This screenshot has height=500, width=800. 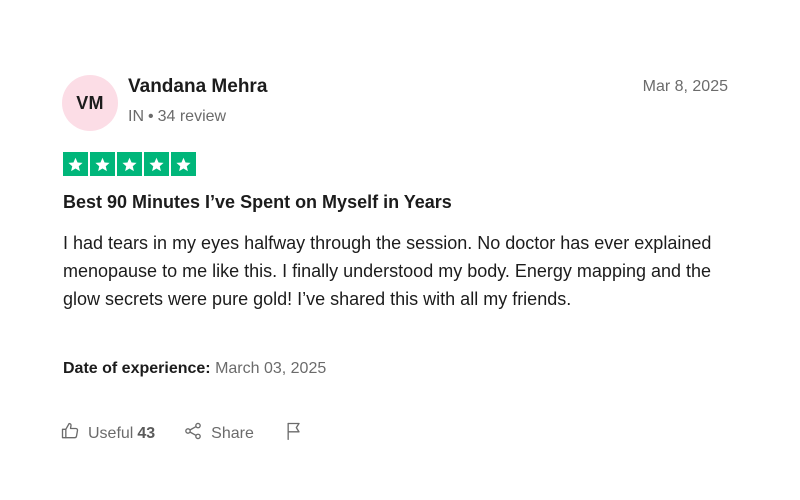 I want to click on reviewer-meta: IN • 34 review, so click(x=177, y=117).